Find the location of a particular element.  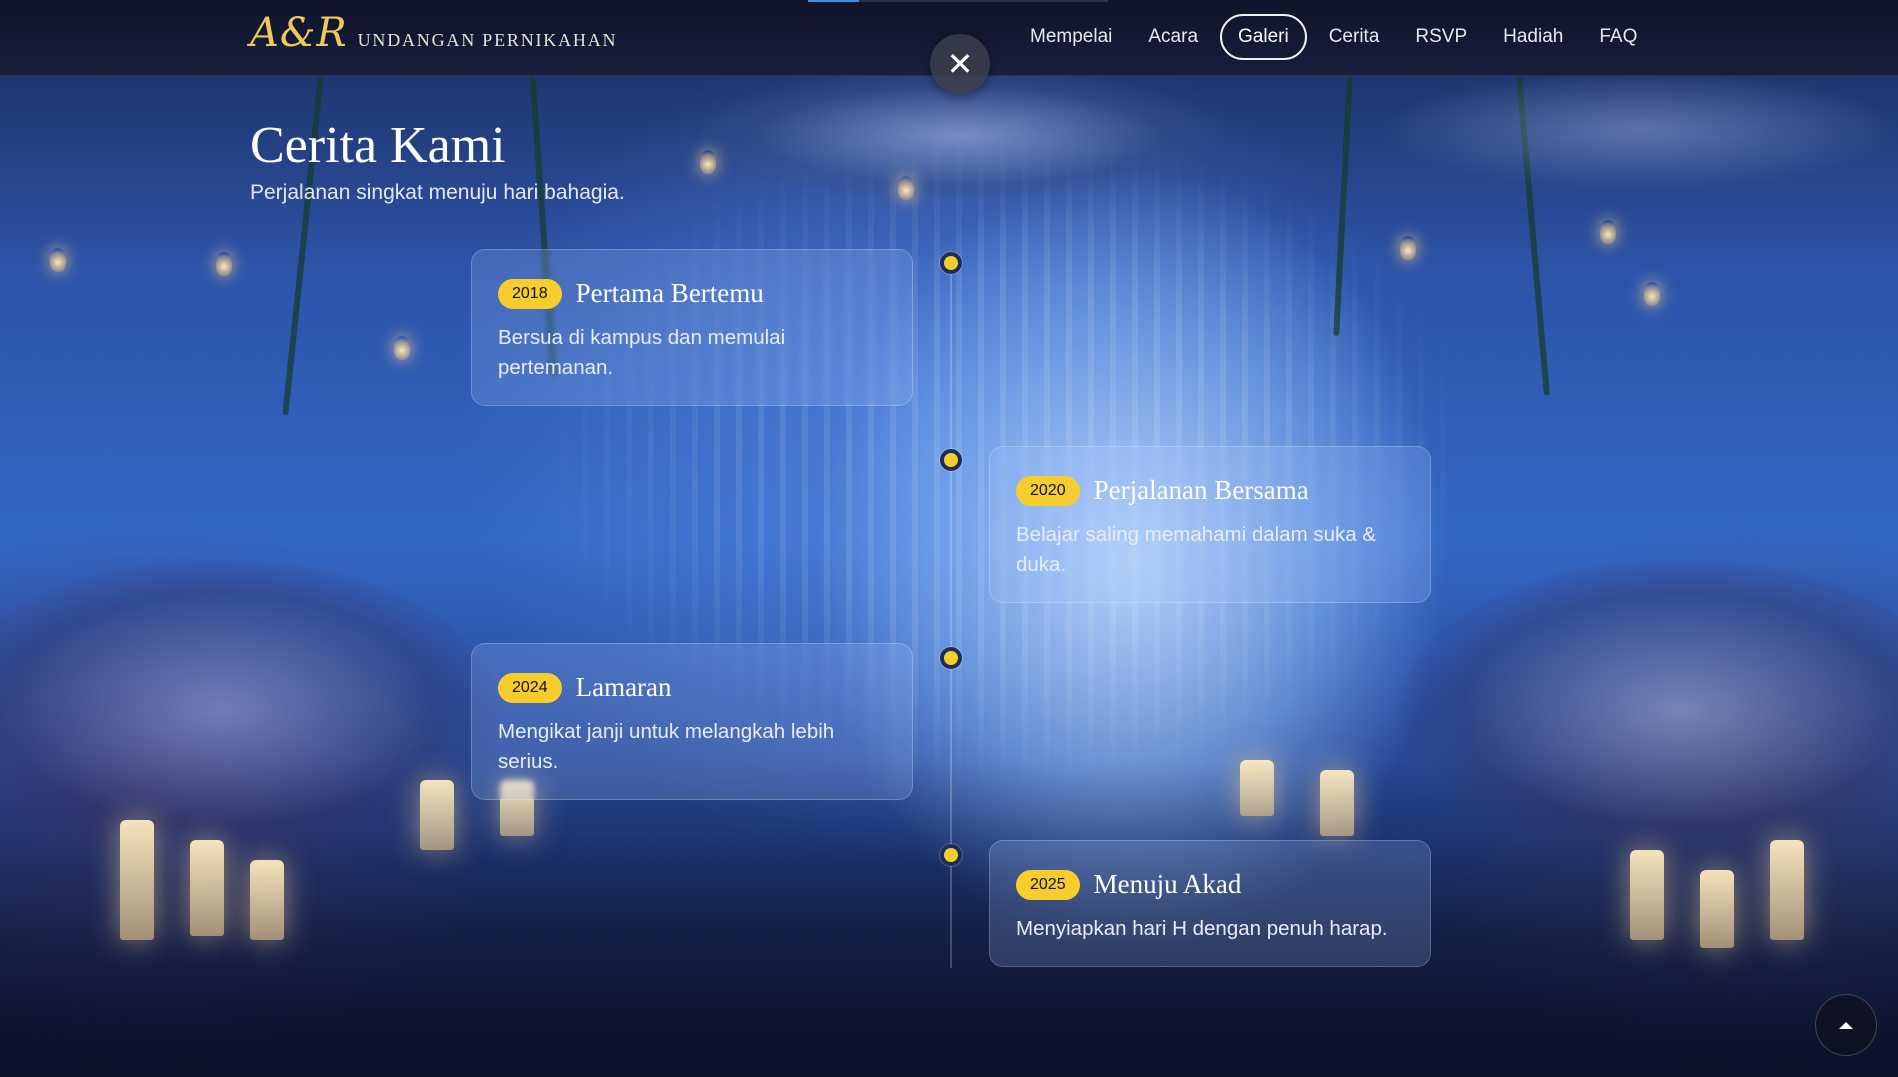

close-icon: ✕ is located at coordinates (960, 64).